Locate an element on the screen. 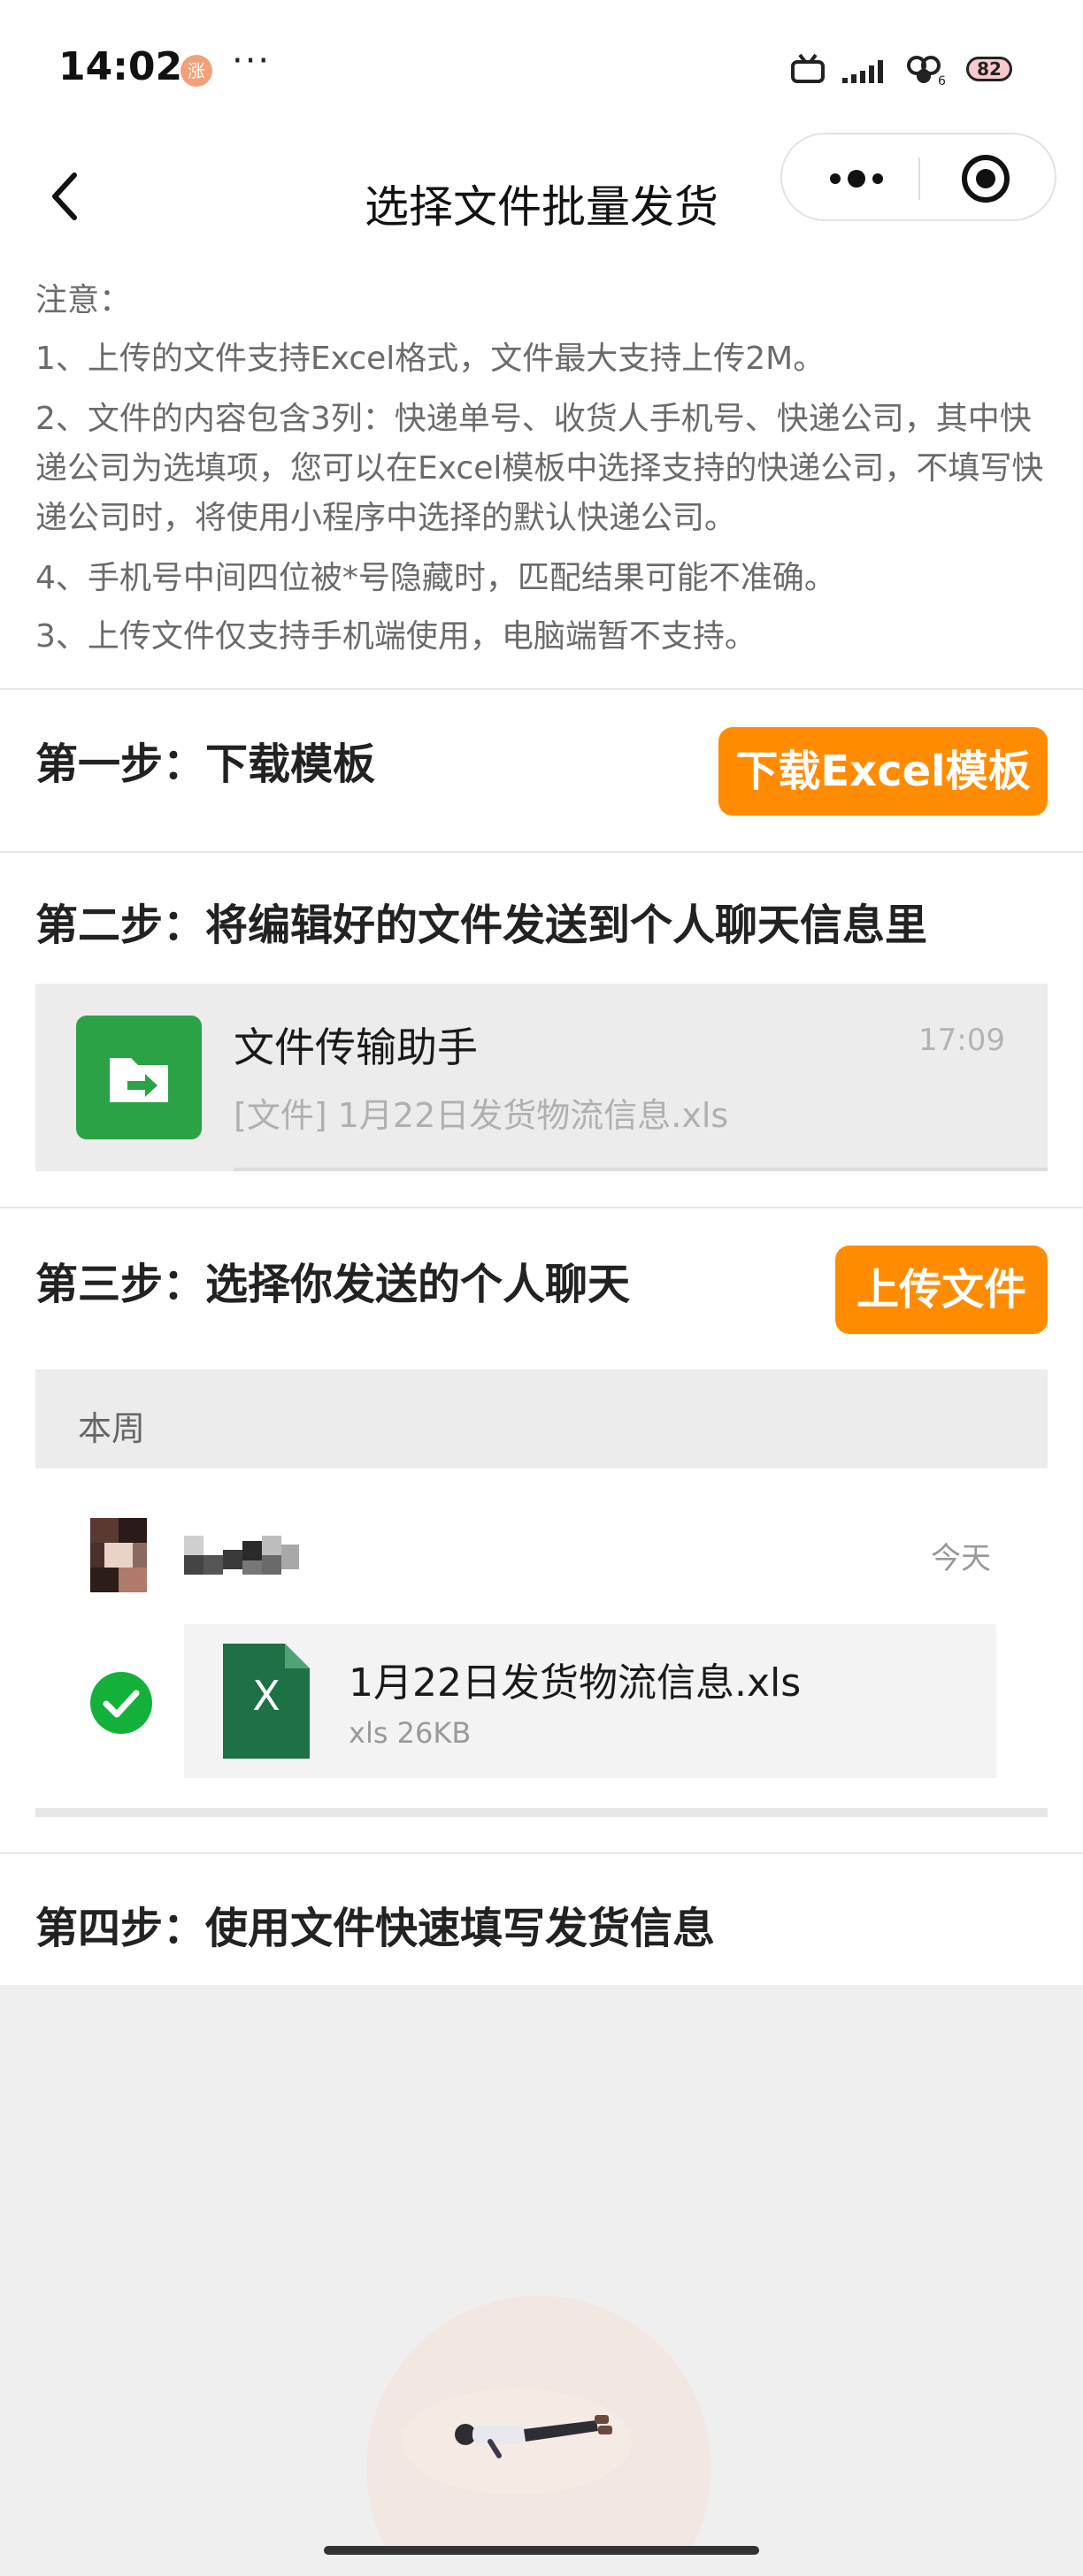 The width and height of the screenshot is (1083, 2576). chat-divider is located at coordinates (641, 1169).